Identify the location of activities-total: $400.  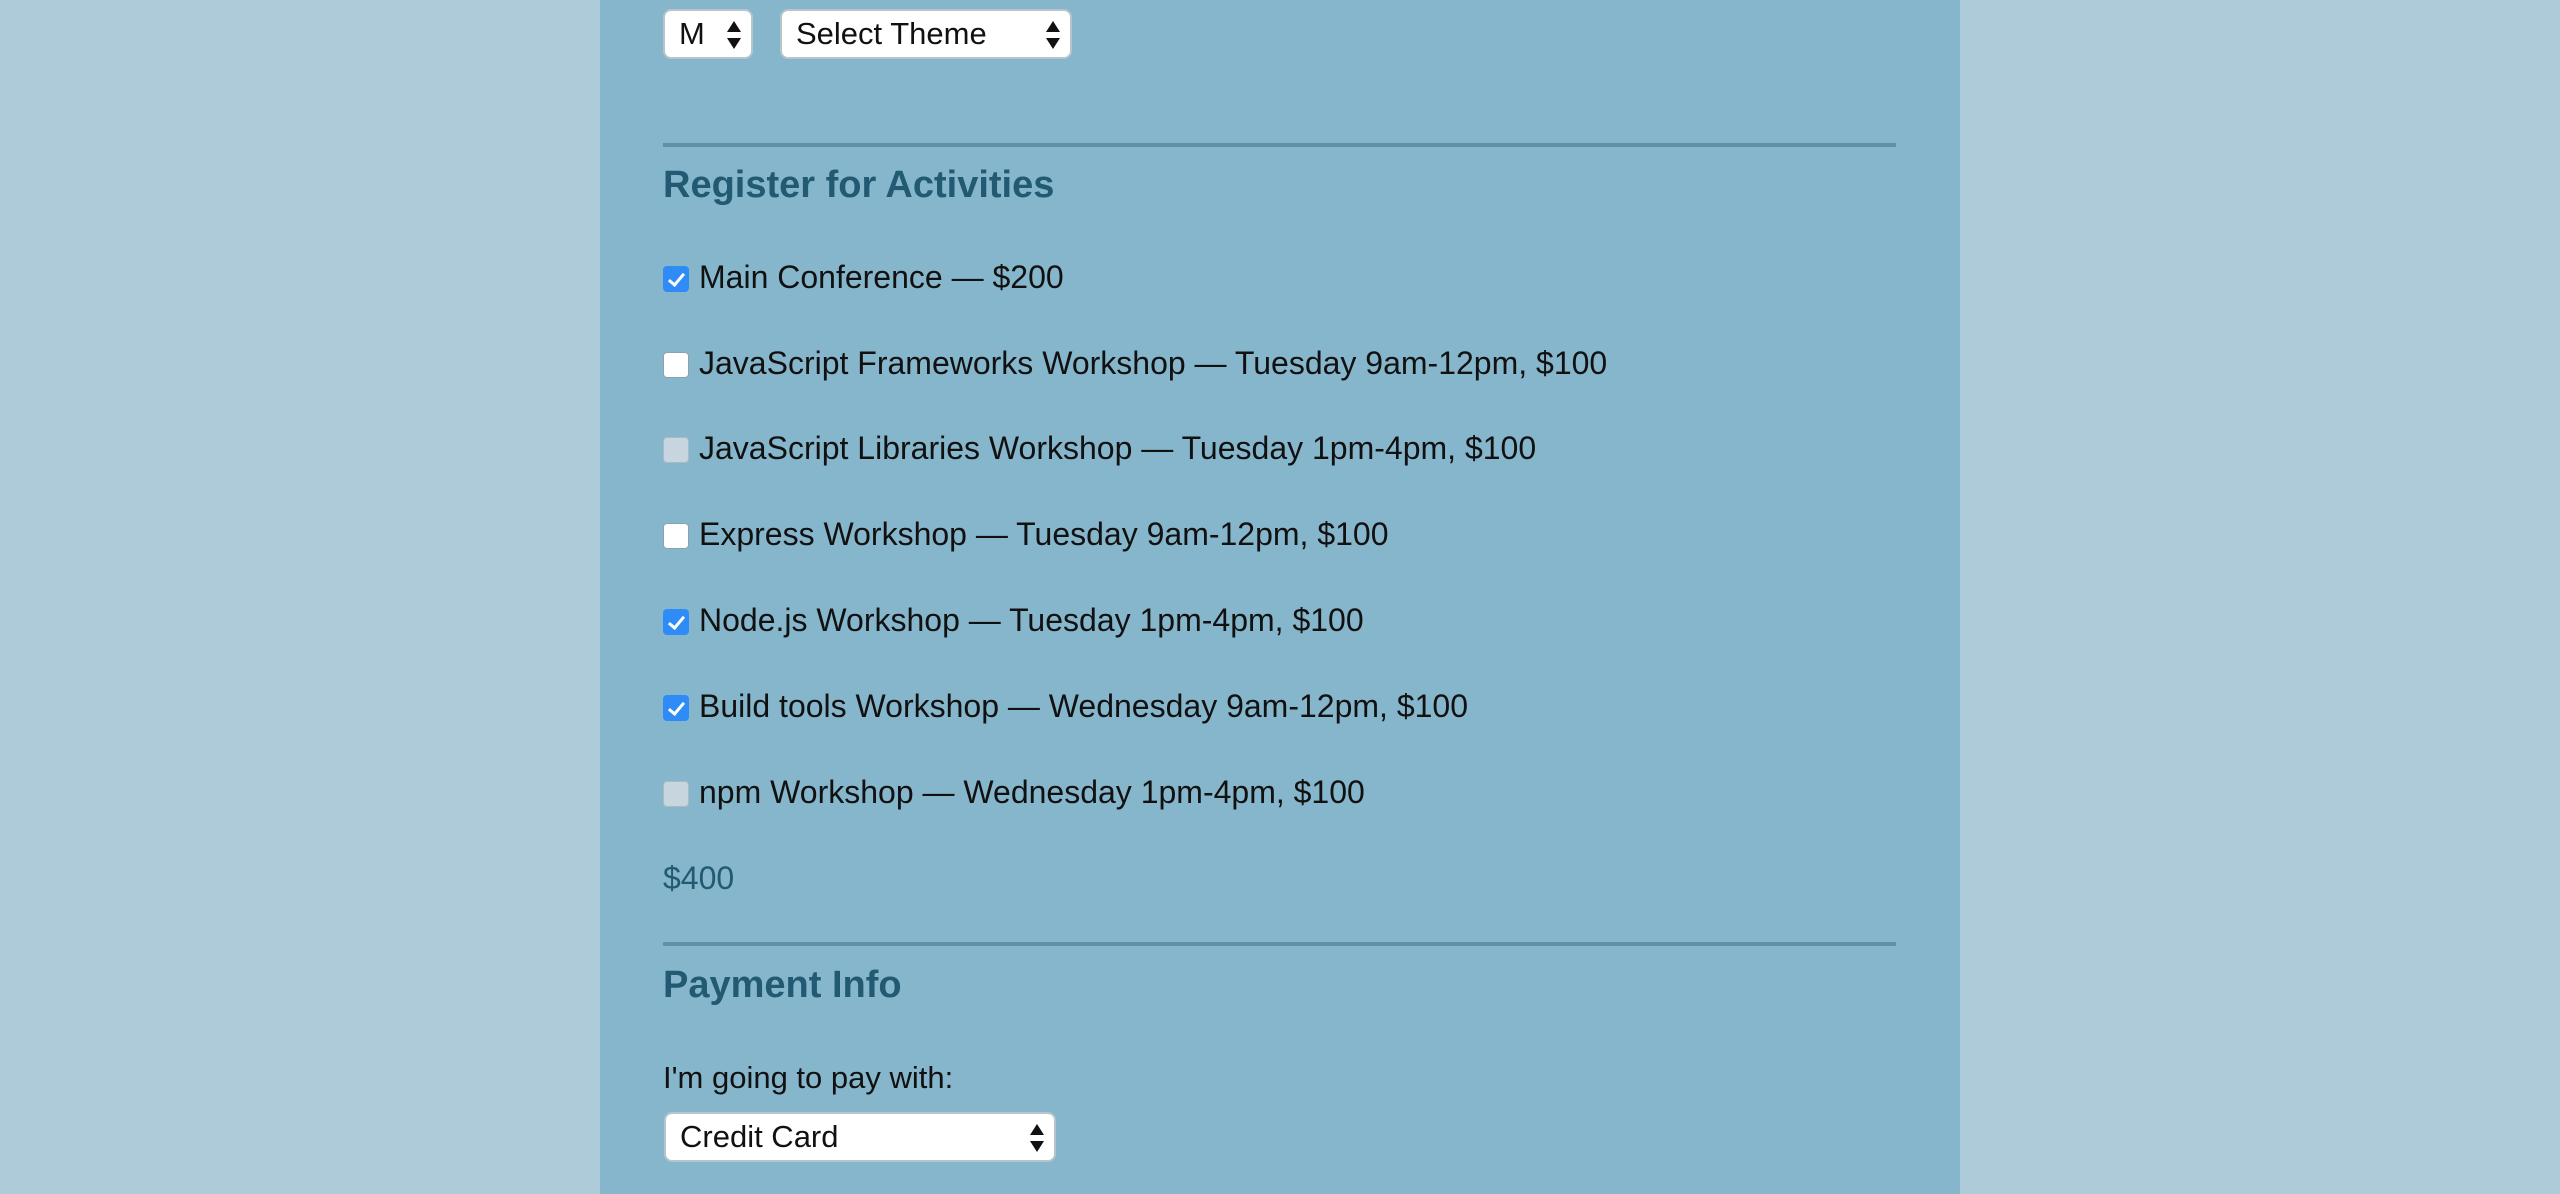
(699, 878).